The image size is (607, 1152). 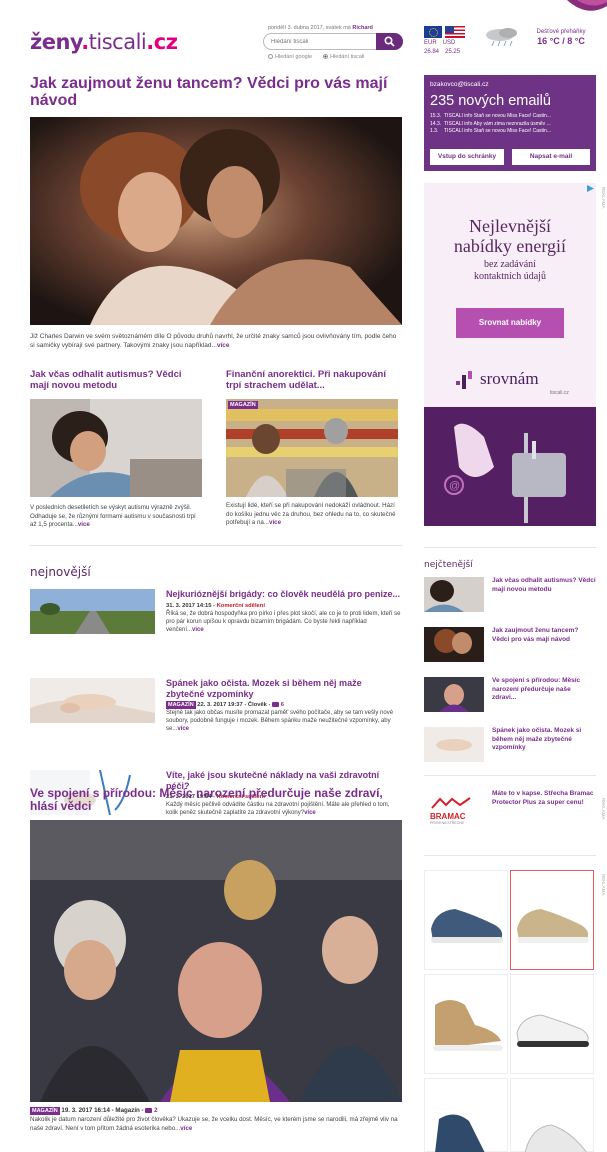 I want to click on newest-heading: nejnovější, so click(x=60, y=572).